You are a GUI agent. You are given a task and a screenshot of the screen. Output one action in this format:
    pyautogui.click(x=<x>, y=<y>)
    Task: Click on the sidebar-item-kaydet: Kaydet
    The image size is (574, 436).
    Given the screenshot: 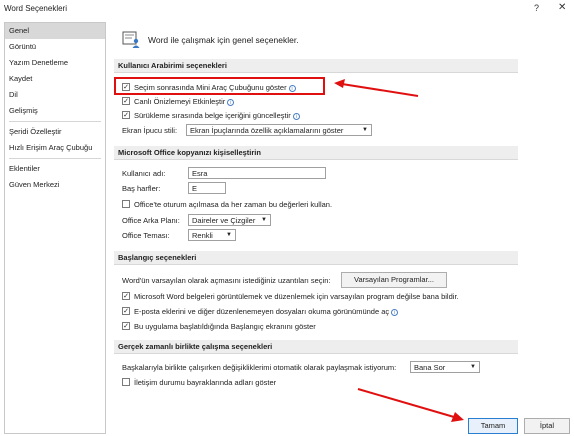 What is the action you would take?
    pyautogui.click(x=55, y=79)
    